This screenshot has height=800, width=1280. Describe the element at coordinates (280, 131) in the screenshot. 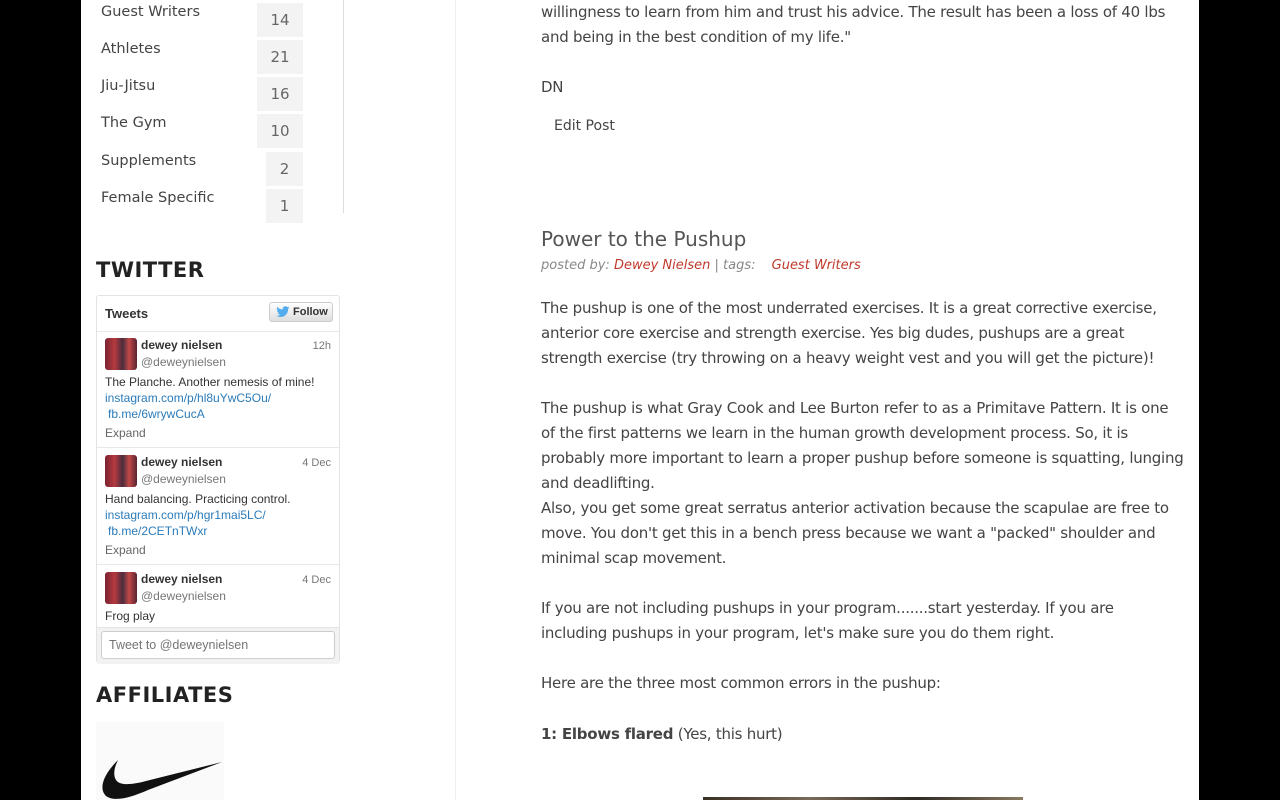

I see `category-count: 10` at that location.